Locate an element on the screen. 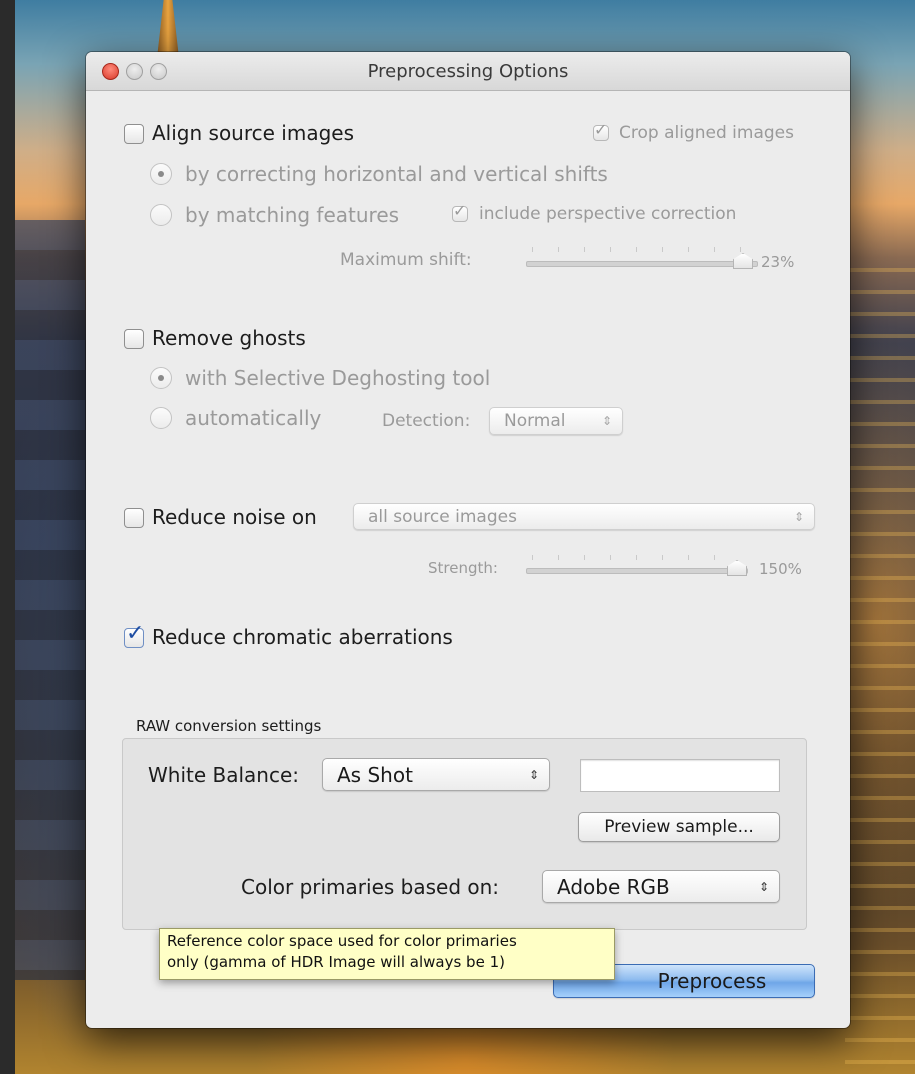 Image resolution: width=915 pixels, height=1074 pixels. reduce-noise-label: Reduce noise on is located at coordinates (234, 517).